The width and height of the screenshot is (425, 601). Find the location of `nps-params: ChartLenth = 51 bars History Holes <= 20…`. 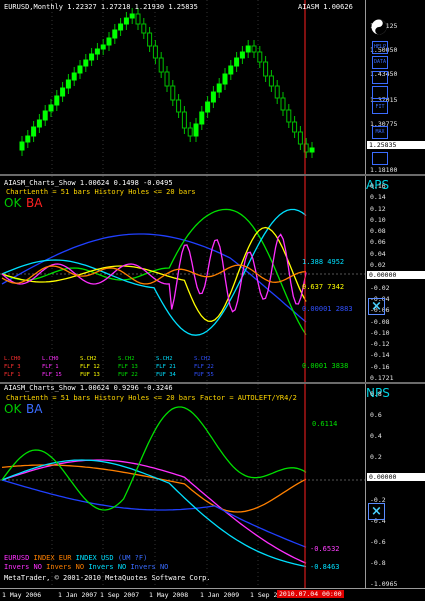

nps-params: ChartLenth = 51 bars History Holes <= 20… is located at coordinates (151, 398).